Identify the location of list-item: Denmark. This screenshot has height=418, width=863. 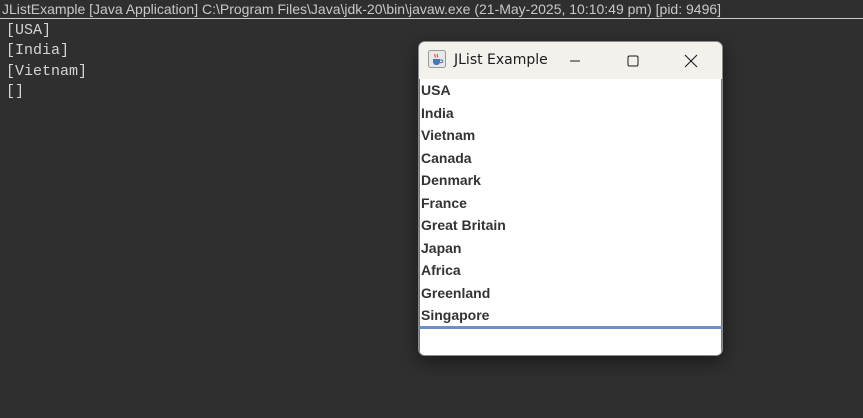
(570, 180).